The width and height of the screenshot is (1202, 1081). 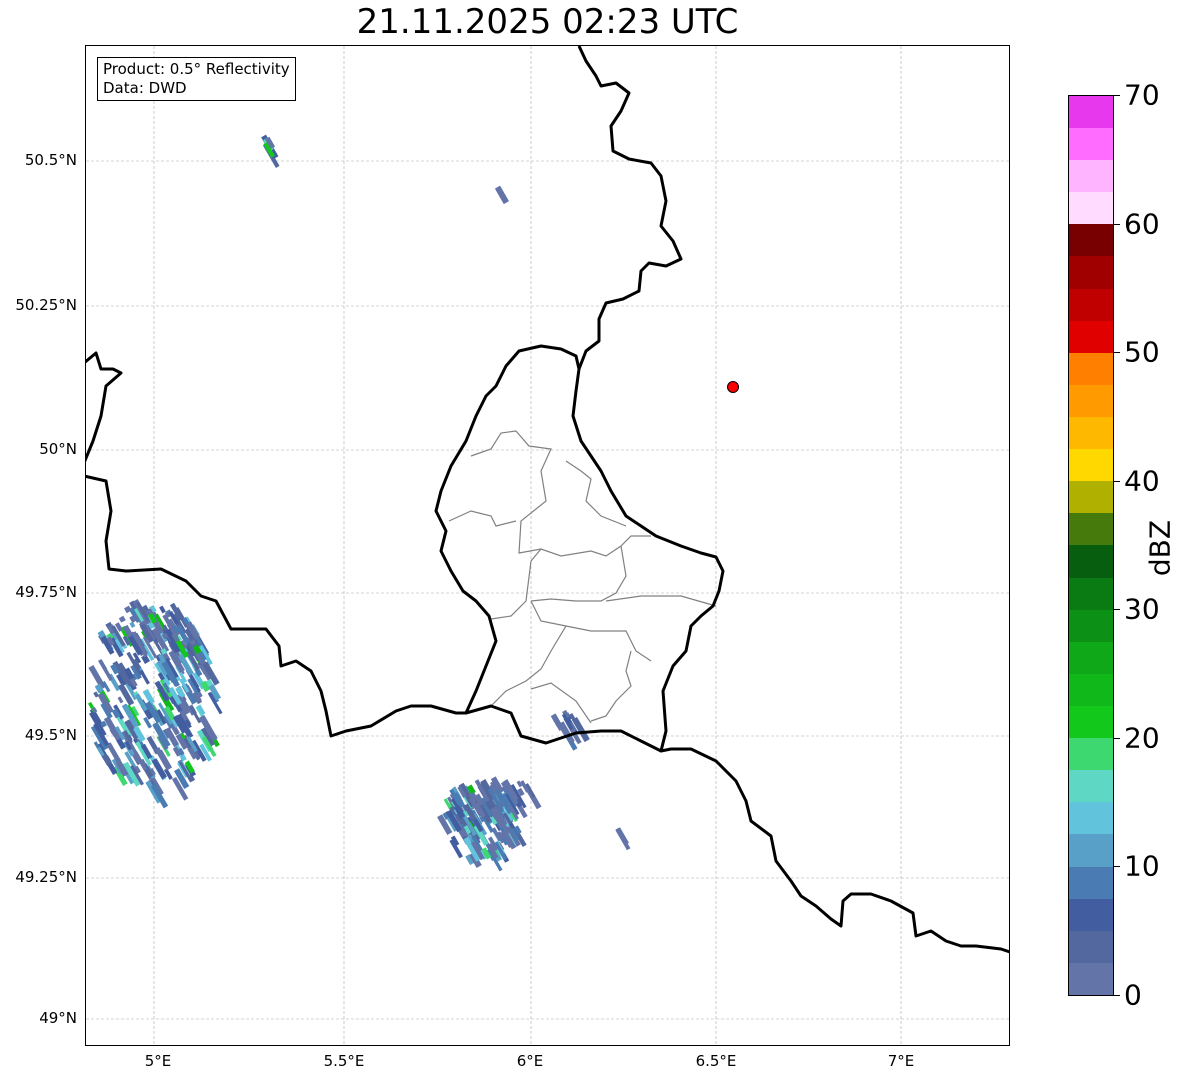 What do you see at coordinates (530, 1061) in the screenshot?
I see `lon-tick: 6°E` at bounding box center [530, 1061].